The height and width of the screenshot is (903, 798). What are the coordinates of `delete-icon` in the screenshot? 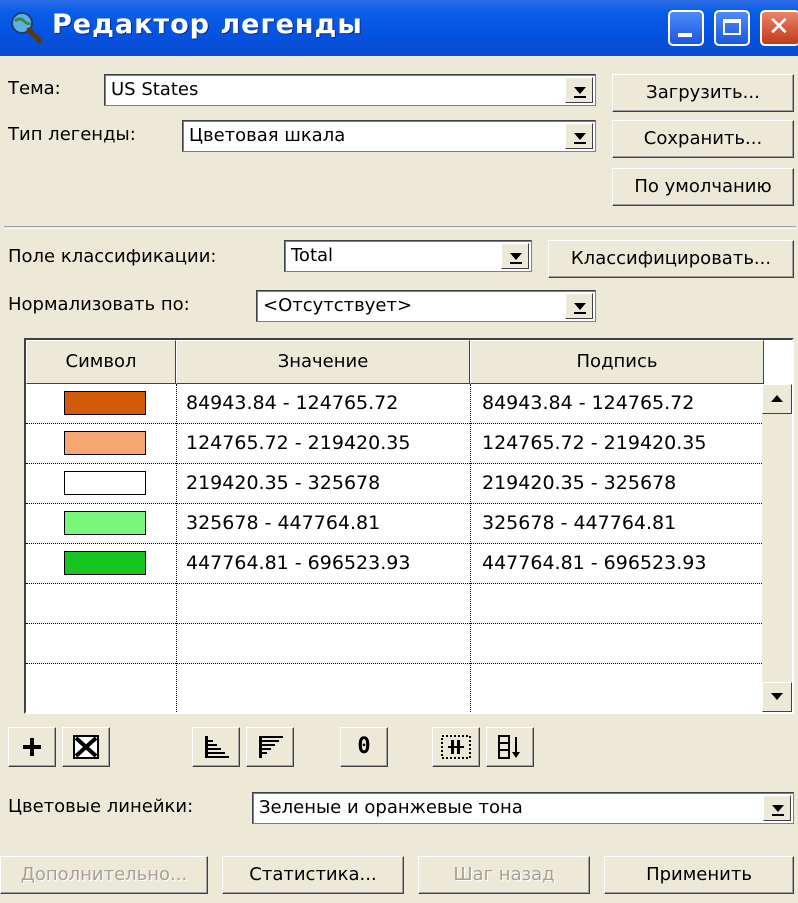 It's located at (86, 747).